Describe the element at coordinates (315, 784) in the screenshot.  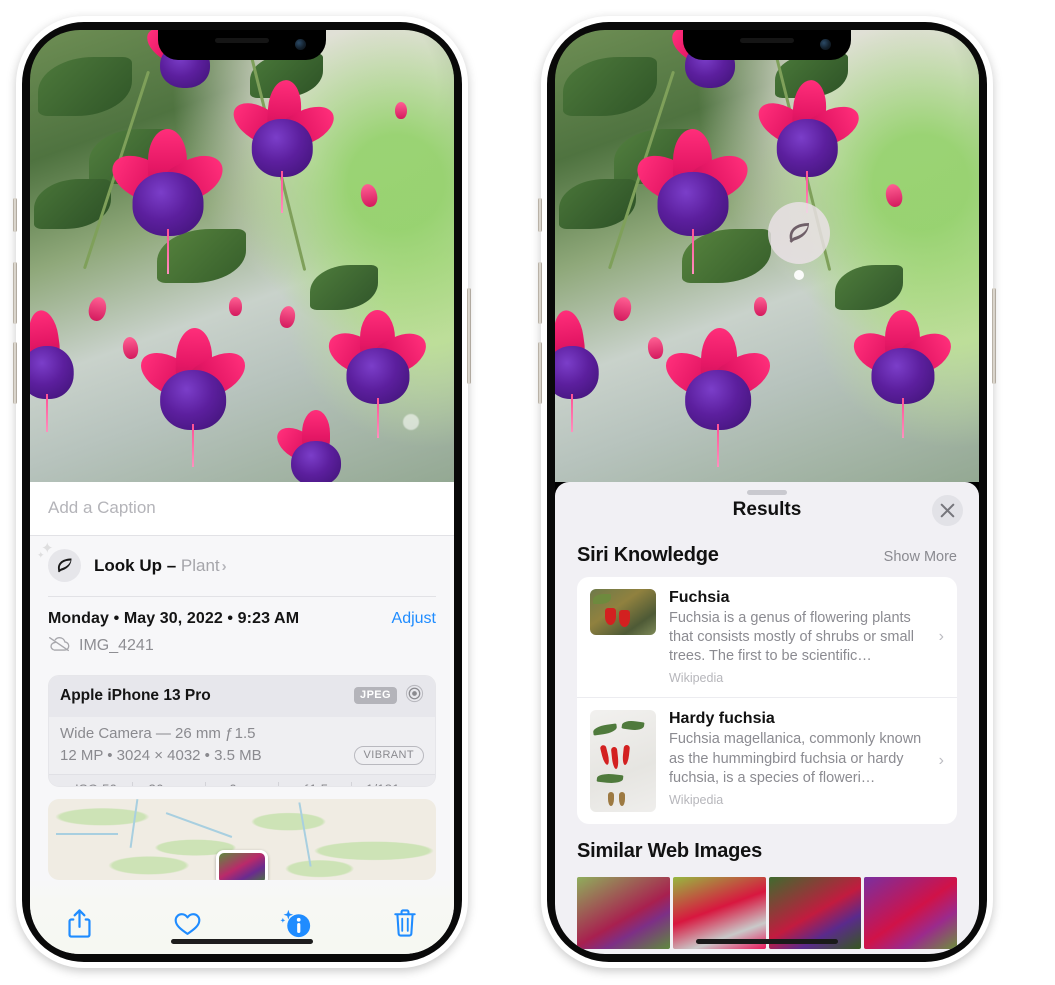
I see `exif-aperture: ƒ1.5` at that location.